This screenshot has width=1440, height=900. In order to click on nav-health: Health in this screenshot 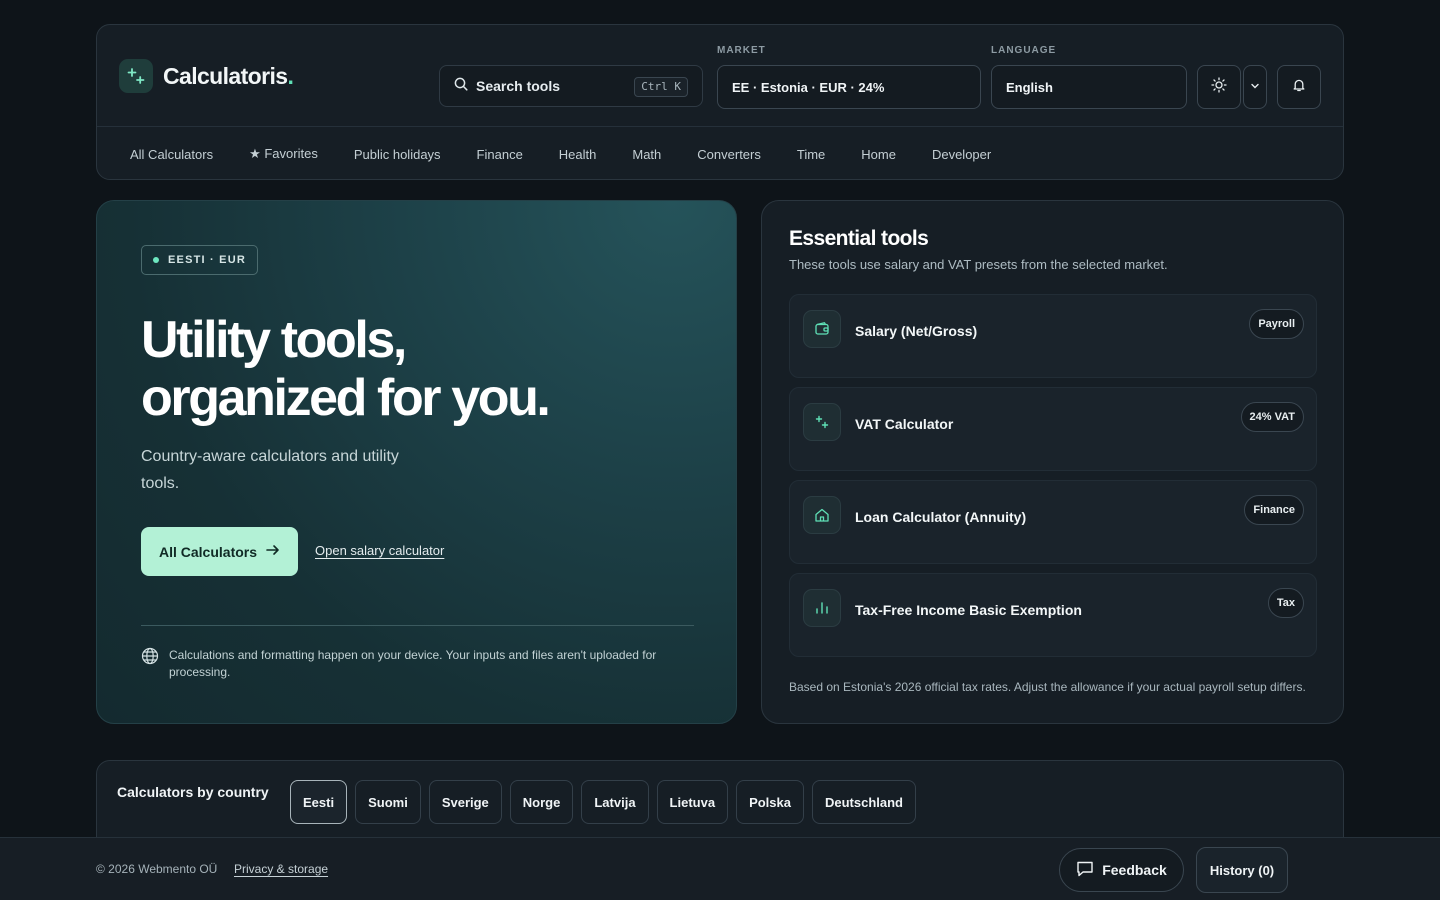, I will do `click(578, 154)`.